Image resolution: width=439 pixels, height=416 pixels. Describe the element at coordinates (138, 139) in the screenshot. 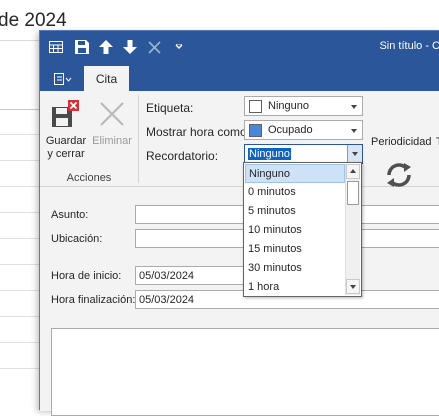

I see `group-separator` at that location.